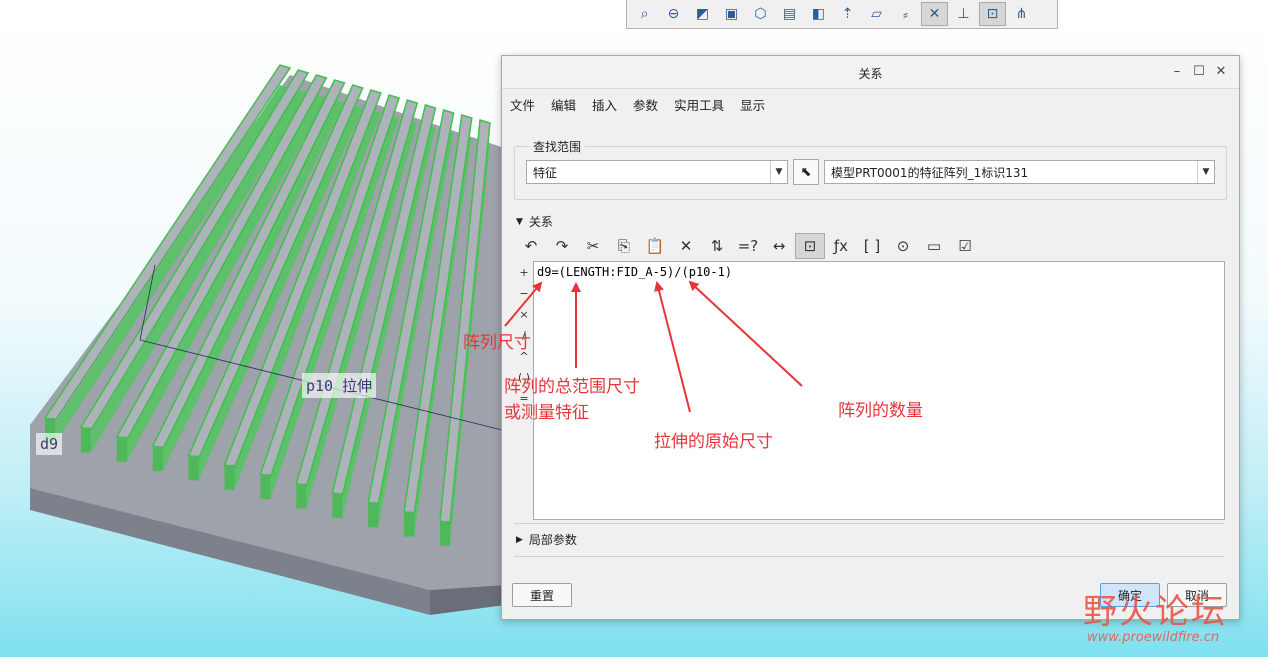 The width and height of the screenshot is (1268, 657). What do you see at coordinates (519, 539) in the screenshot?
I see `expand-triangle-icon: ▶` at bounding box center [519, 539].